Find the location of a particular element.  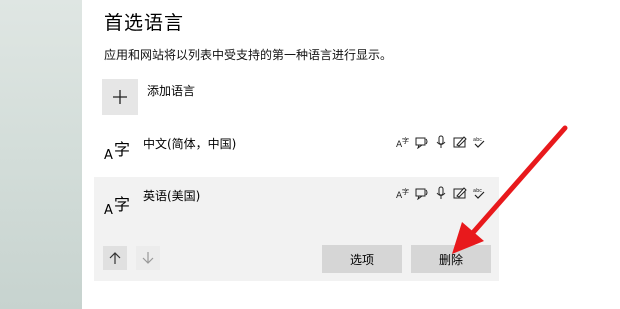

plus-icon is located at coordinates (120, 97).